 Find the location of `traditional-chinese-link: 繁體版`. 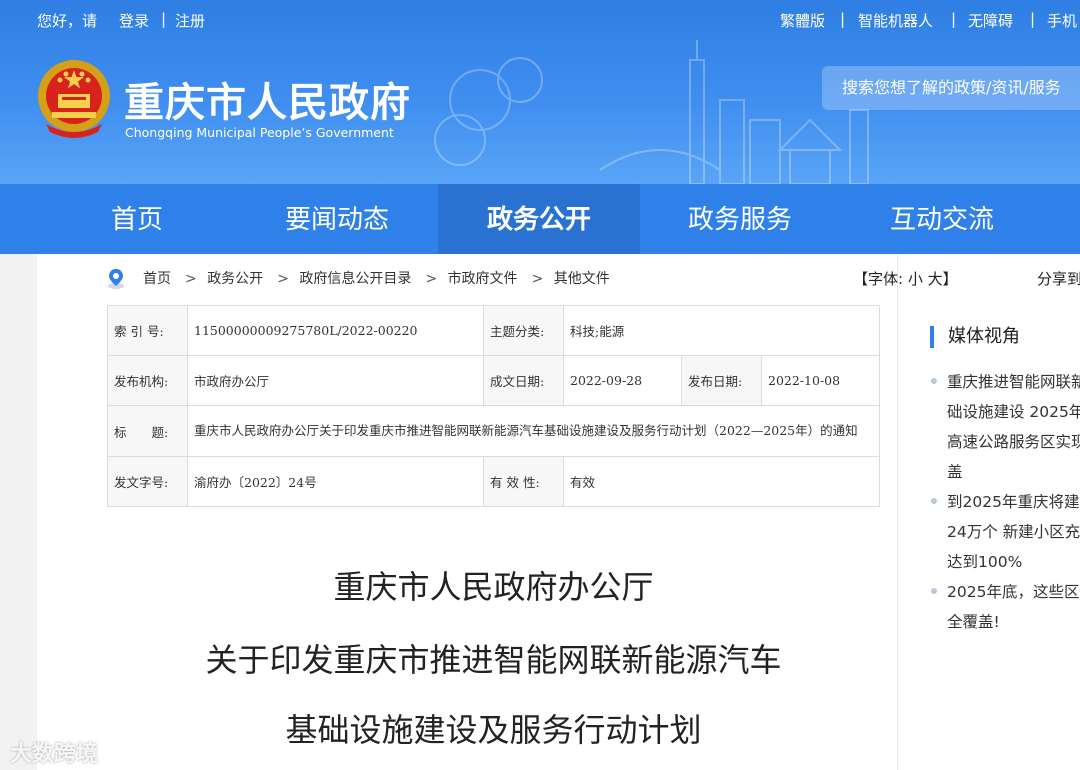

traditional-chinese-link: 繁體版 is located at coordinates (802, 20).